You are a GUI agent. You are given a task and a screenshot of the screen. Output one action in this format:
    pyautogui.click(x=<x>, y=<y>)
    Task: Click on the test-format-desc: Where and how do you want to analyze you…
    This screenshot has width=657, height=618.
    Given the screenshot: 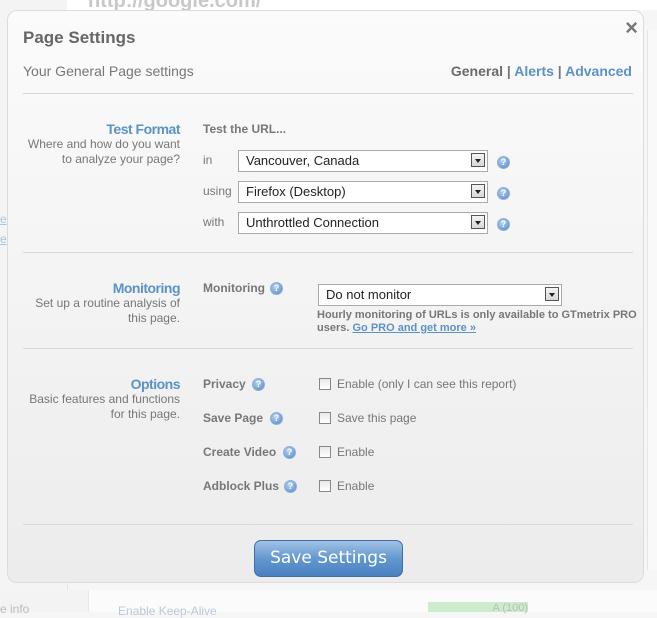 What is the action you would take?
    pyautogui.click(x=103, y=151)
    